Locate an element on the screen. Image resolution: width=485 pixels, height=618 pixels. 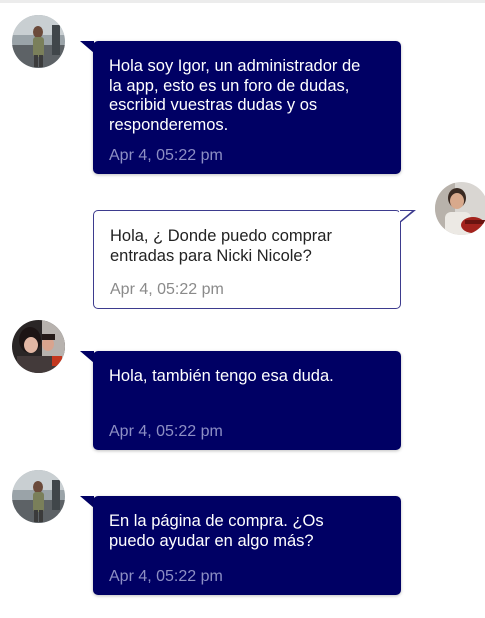
message-text: Hola, también tengo esa duda. is located at coordinates (221, 376).